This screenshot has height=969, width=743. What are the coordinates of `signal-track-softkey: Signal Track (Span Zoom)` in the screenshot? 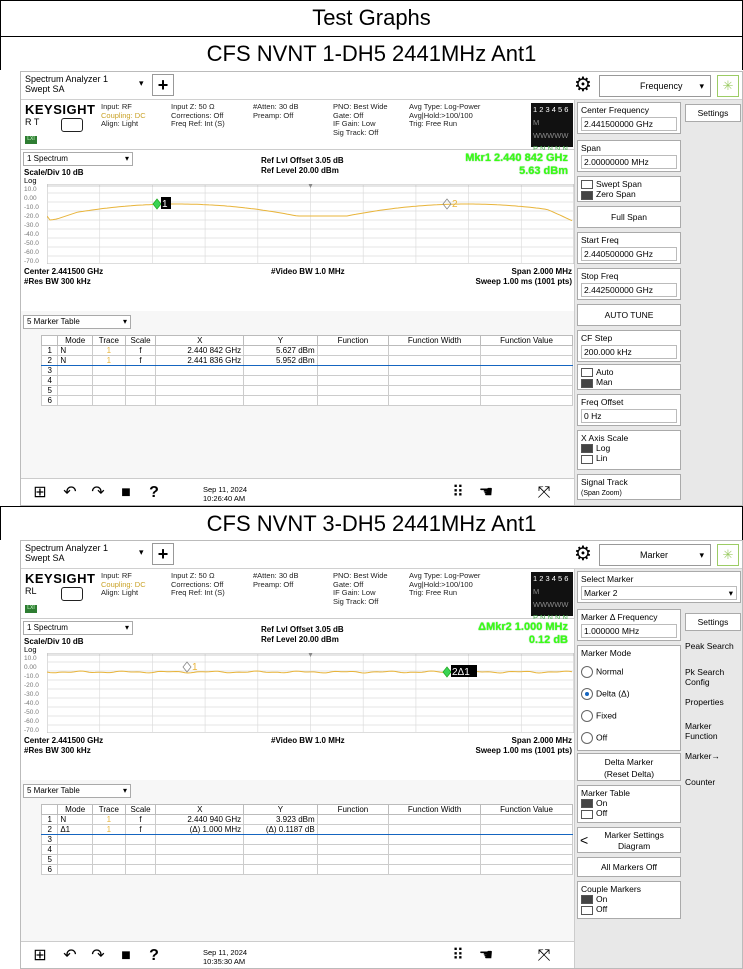 It's located at (629, 487).